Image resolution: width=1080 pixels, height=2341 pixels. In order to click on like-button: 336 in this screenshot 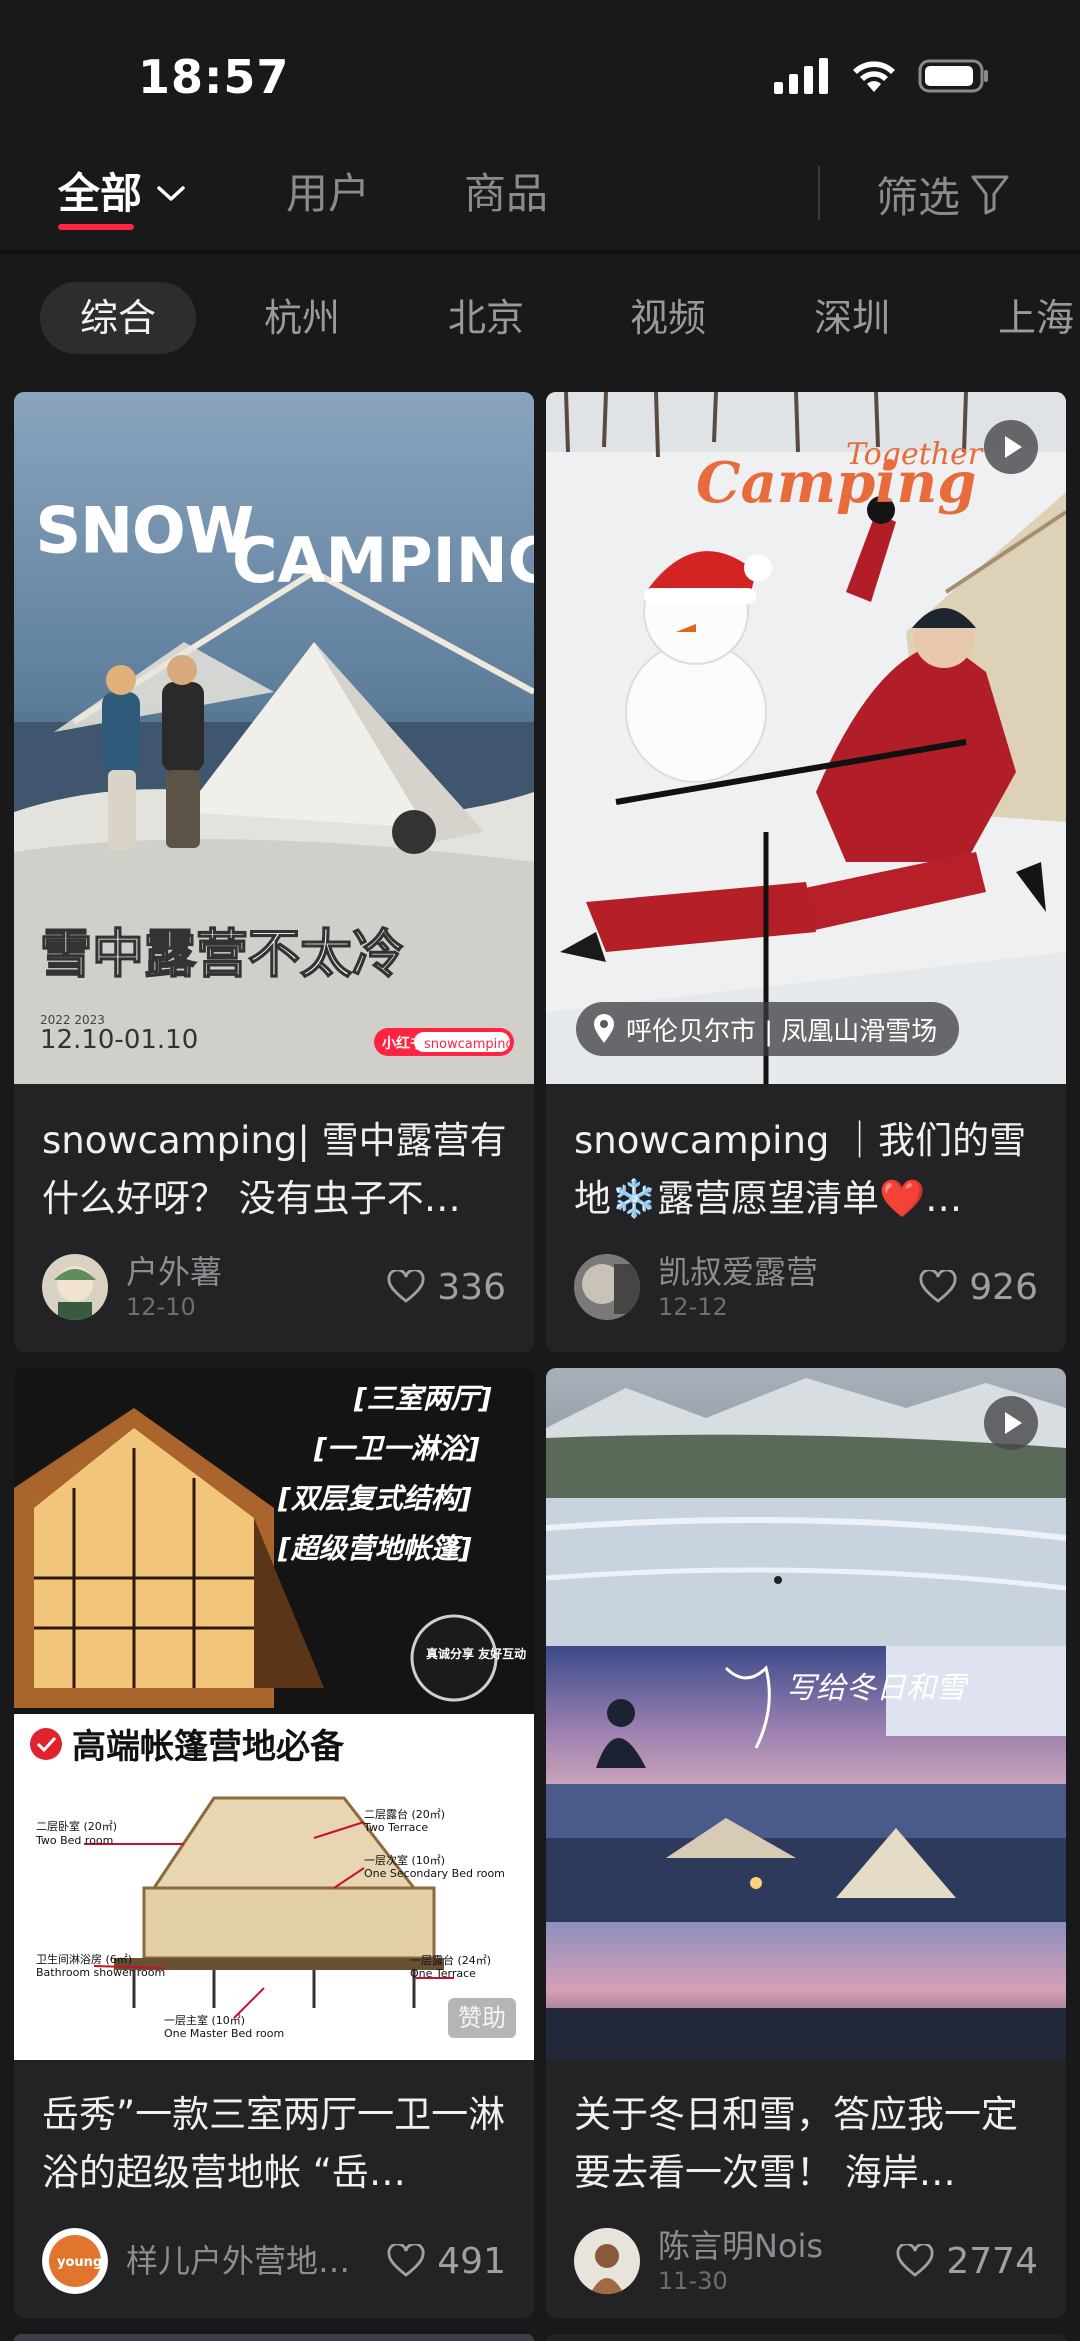, I will do `click(446, 1287)`.